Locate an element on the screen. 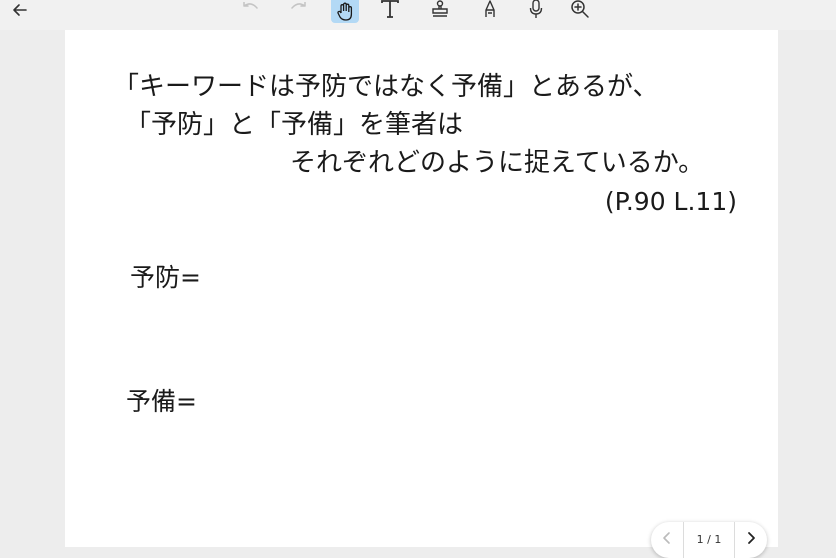 This screenshot has width=836, height=558. chevron-left-icon is located at coordinates (666, 538).